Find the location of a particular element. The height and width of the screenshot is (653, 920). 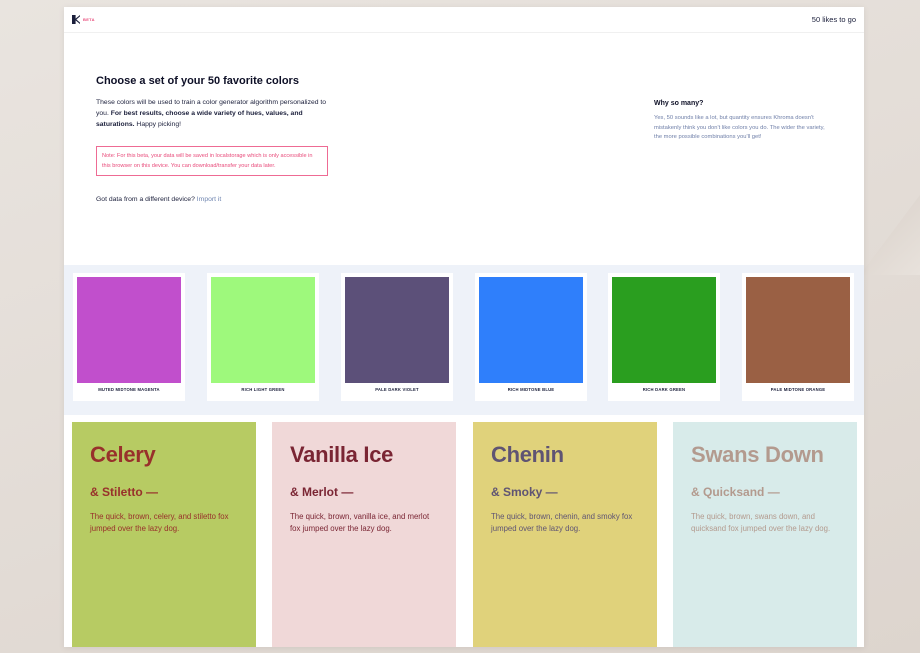

card-title: Vanilla Ice is located at coordinates (342, 454).